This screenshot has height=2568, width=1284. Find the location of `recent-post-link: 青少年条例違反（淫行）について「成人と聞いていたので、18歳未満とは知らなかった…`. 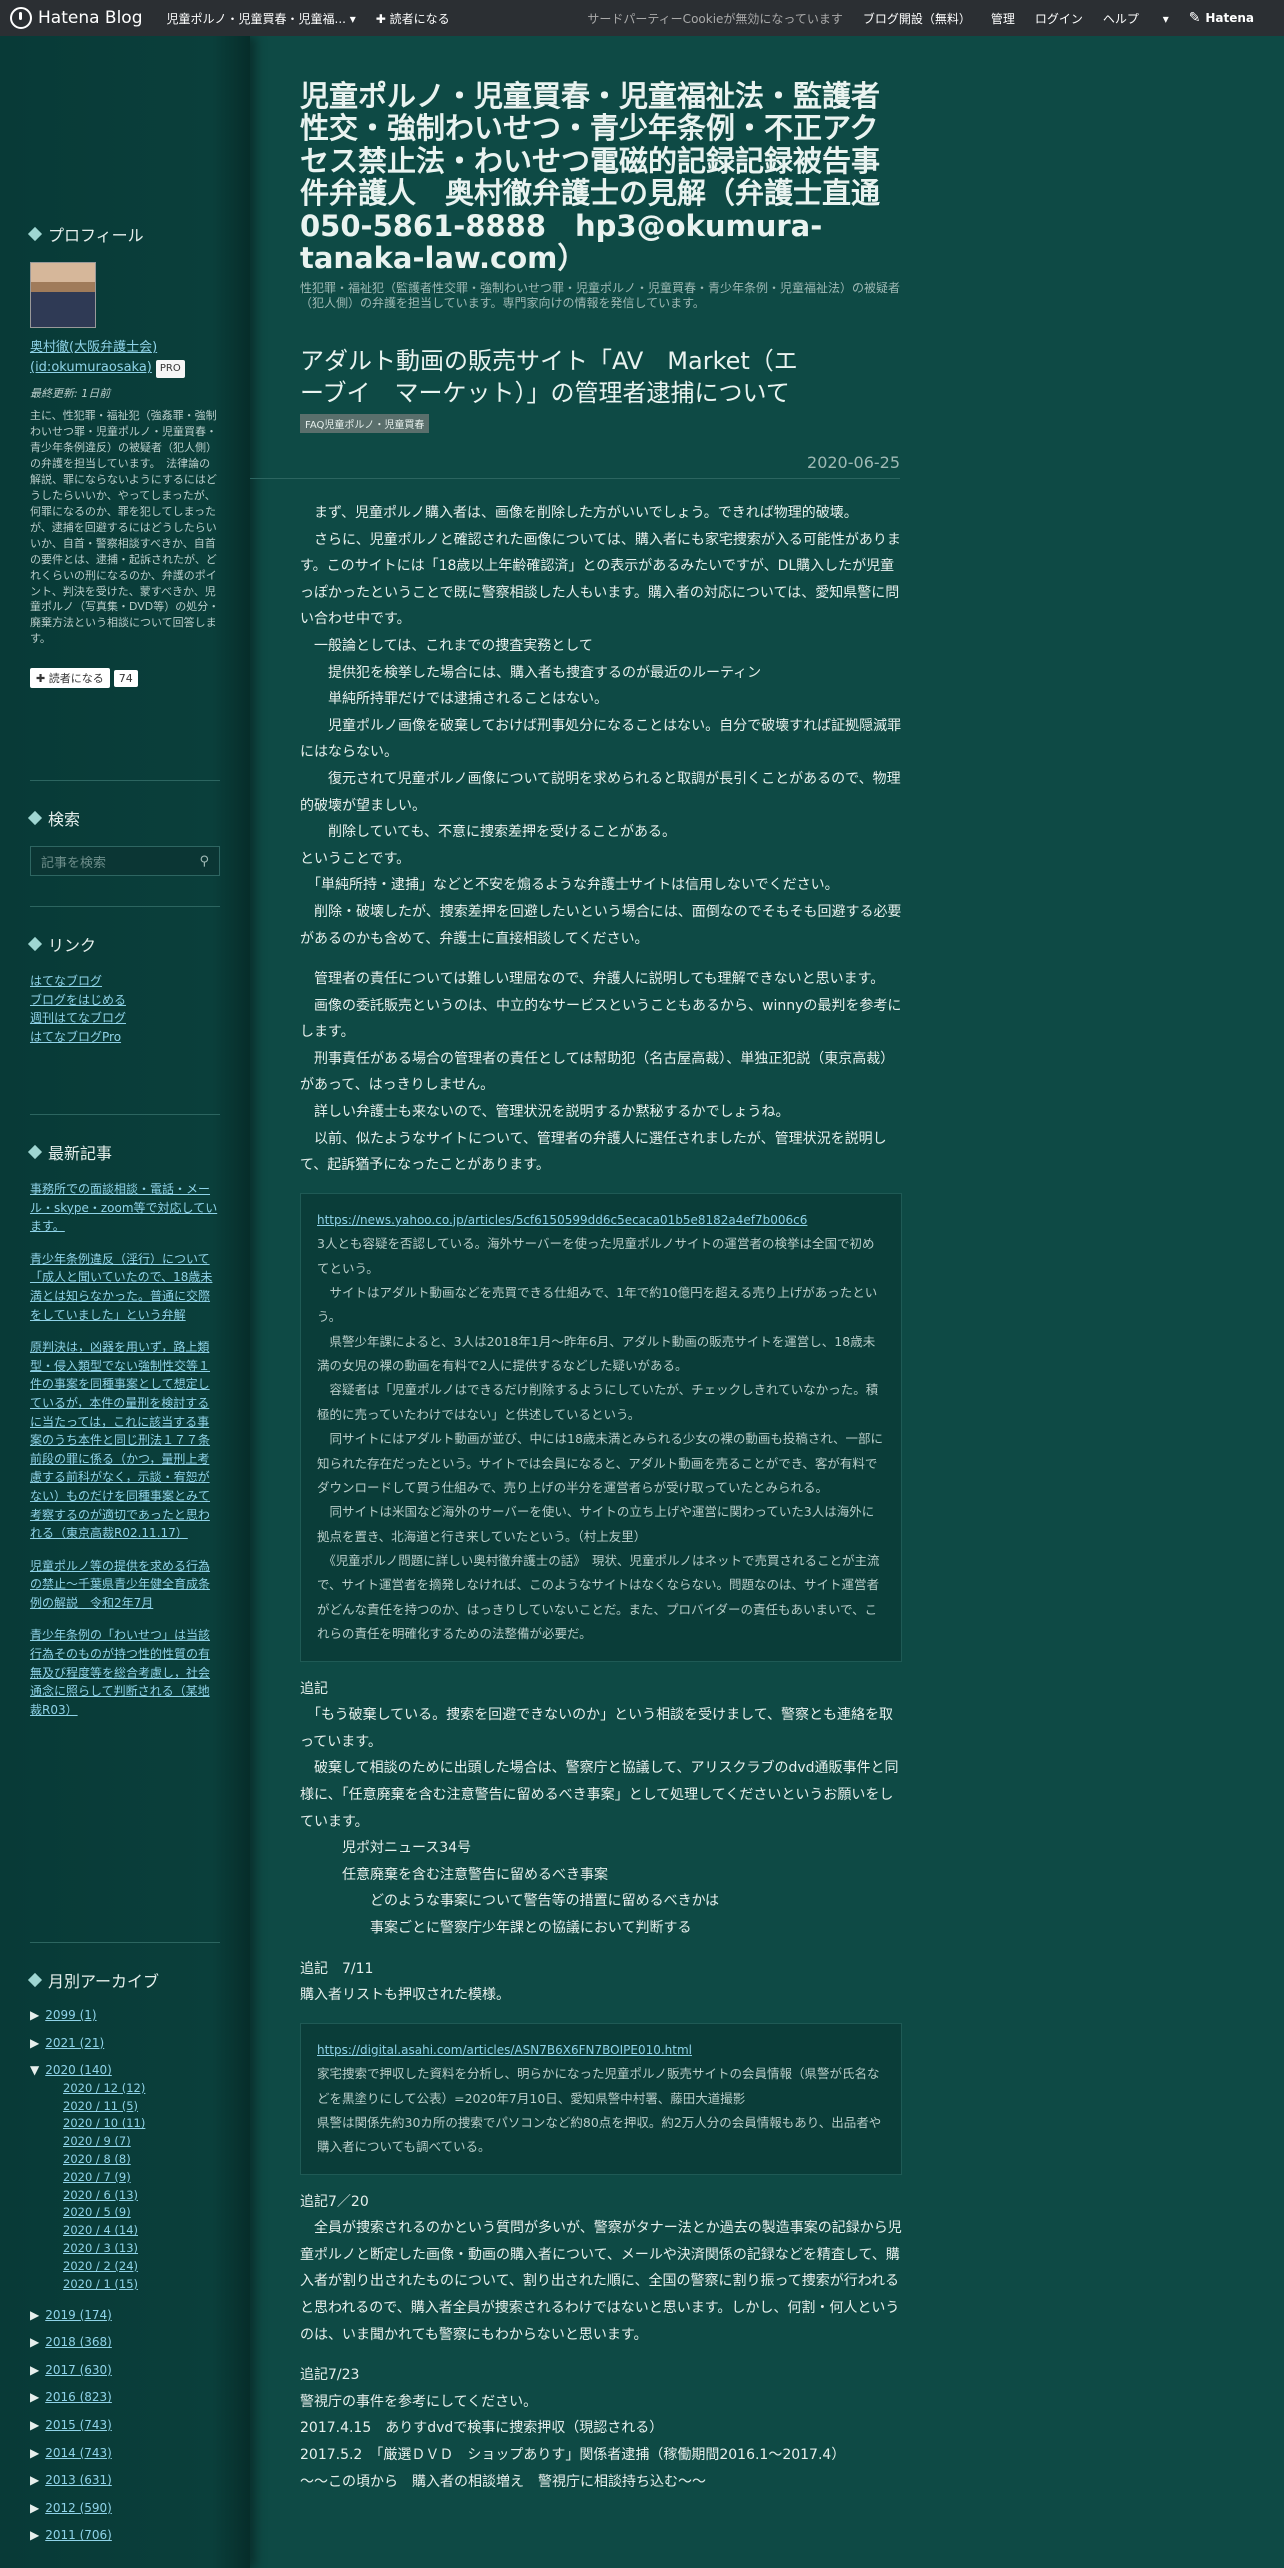

recent-post-link: 青少年条例違反（淫行）について「成人と聞いていたので、18歳未満とは知らなかった… is located at coordinates (125, 1287).